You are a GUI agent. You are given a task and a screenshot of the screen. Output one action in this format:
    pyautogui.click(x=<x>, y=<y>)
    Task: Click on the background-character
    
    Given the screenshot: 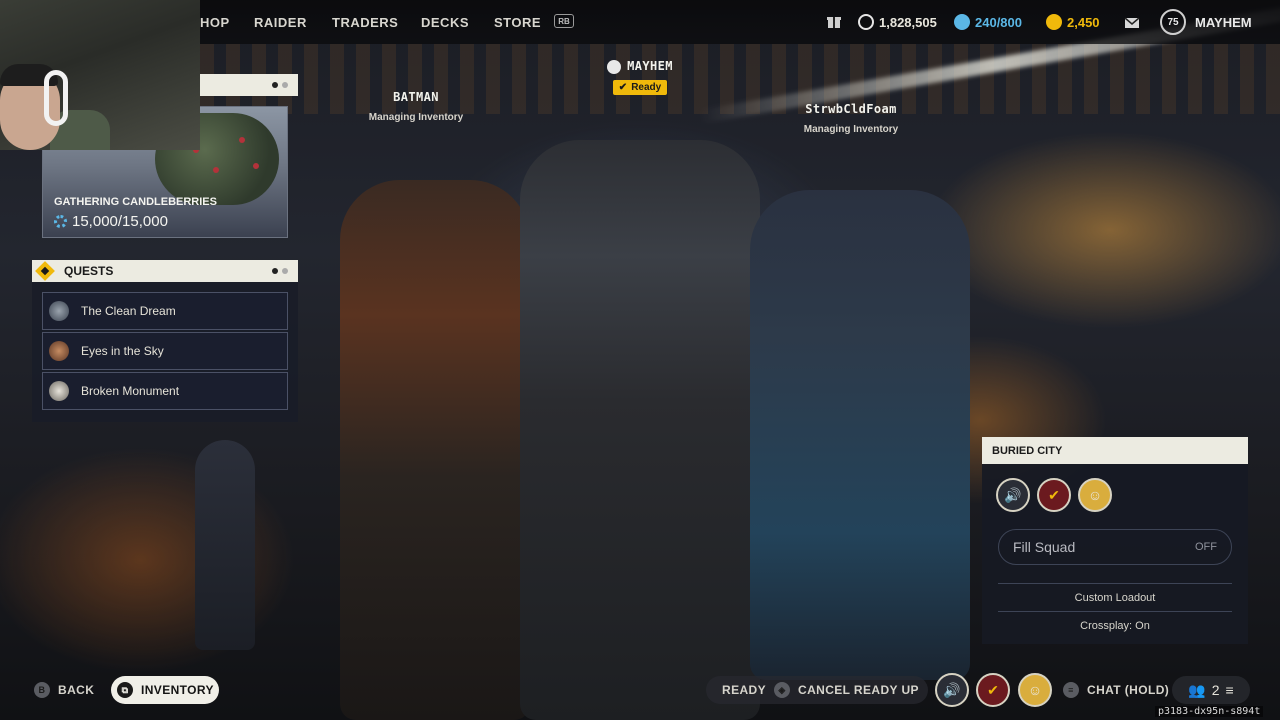 What is the action you would take?
    pyautogui.click(x=225, y=545)
    